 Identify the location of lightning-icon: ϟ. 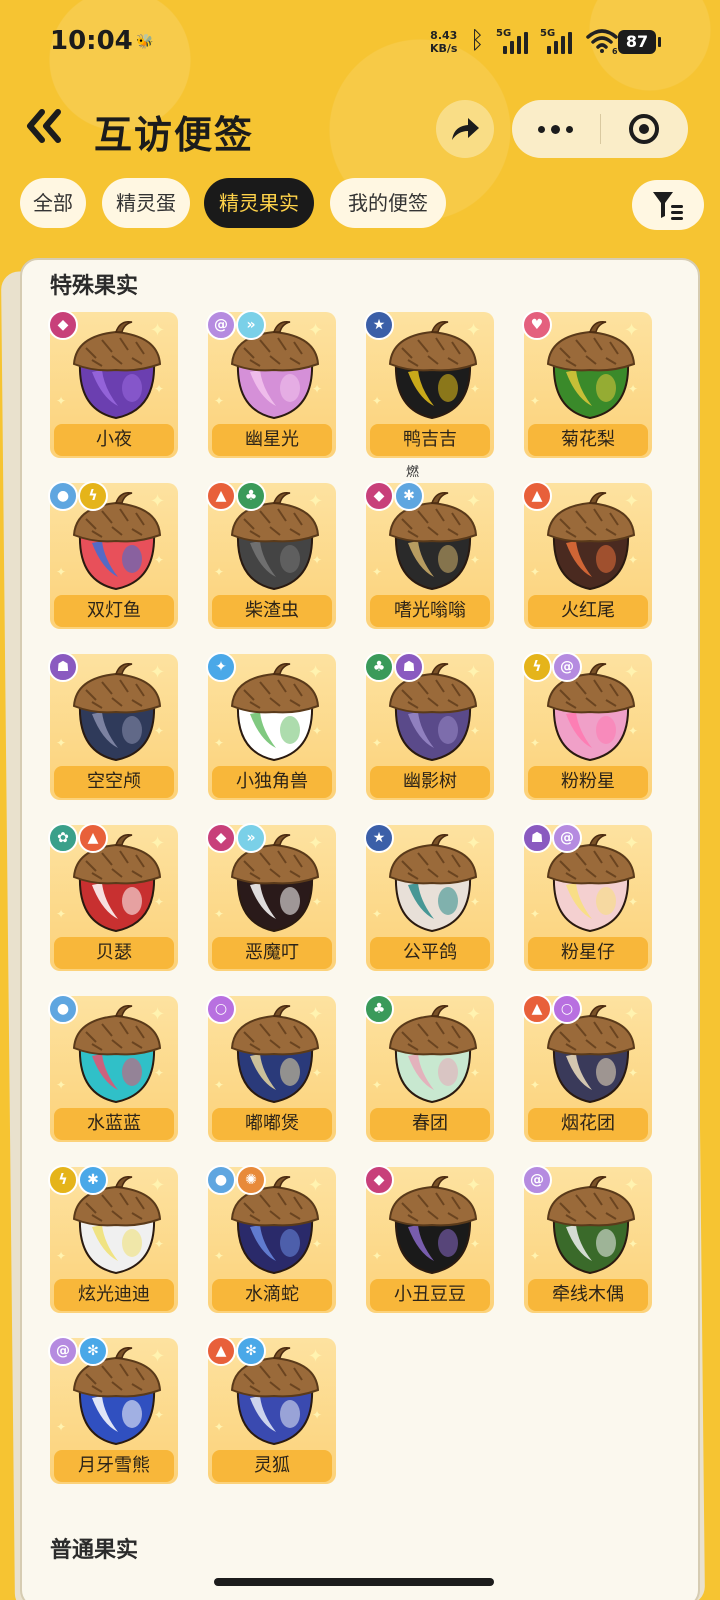
(93, 496).